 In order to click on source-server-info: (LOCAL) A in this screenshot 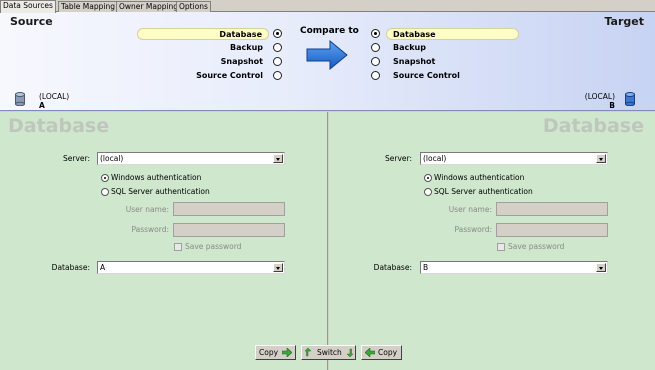, I will do `click(54, 101)`.